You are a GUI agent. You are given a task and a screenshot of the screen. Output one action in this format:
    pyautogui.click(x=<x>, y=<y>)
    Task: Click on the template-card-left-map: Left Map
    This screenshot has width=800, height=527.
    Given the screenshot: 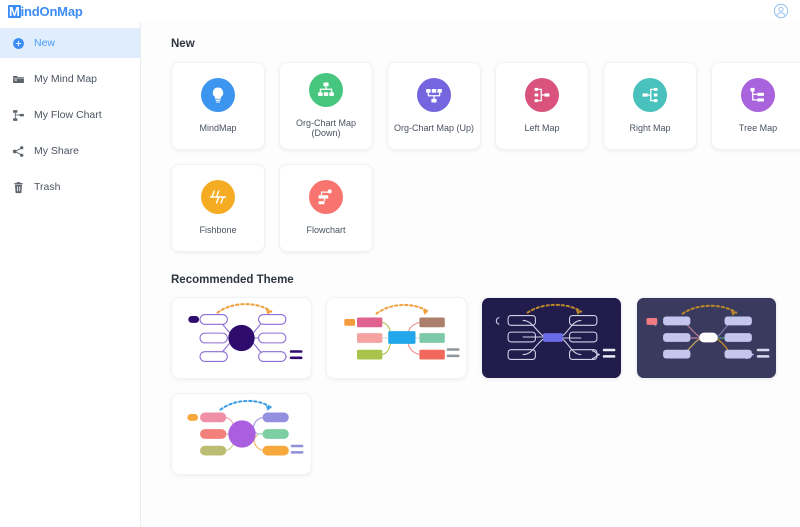 What is the action you would take?
    pyautogui.click(x=542, y=106)
    